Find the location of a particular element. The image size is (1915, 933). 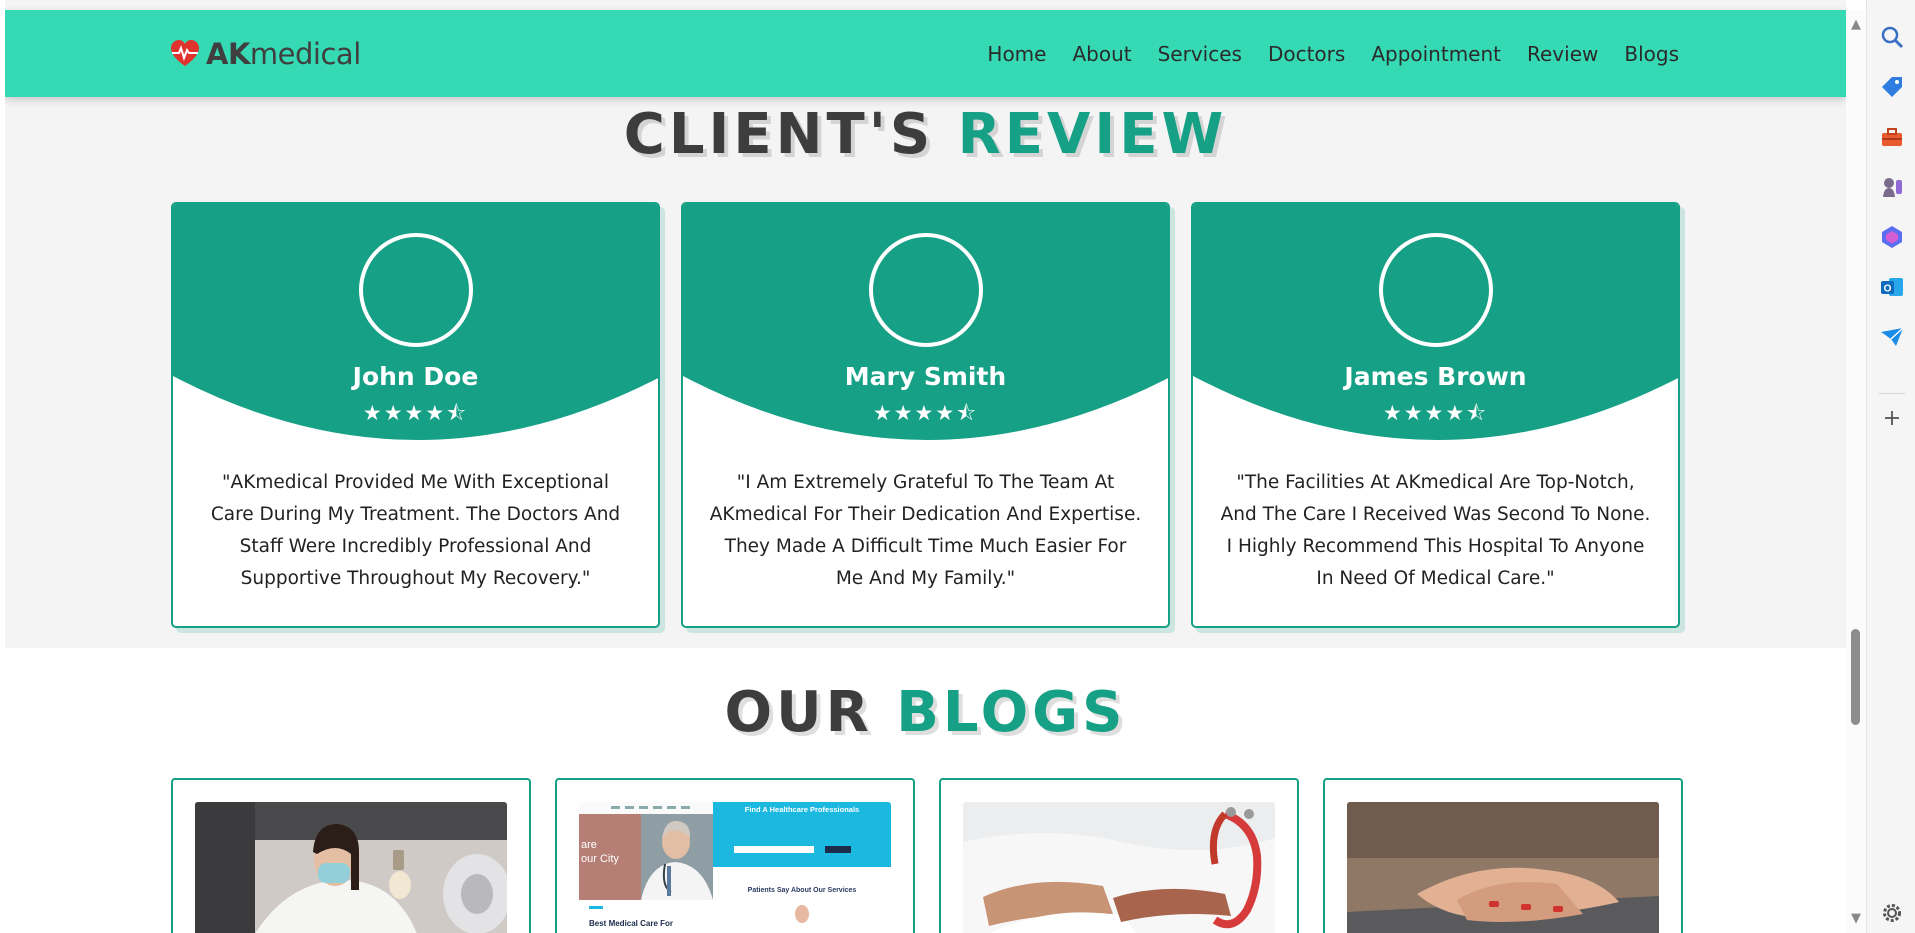

chess-icon is located at coordinates (1892, 187).